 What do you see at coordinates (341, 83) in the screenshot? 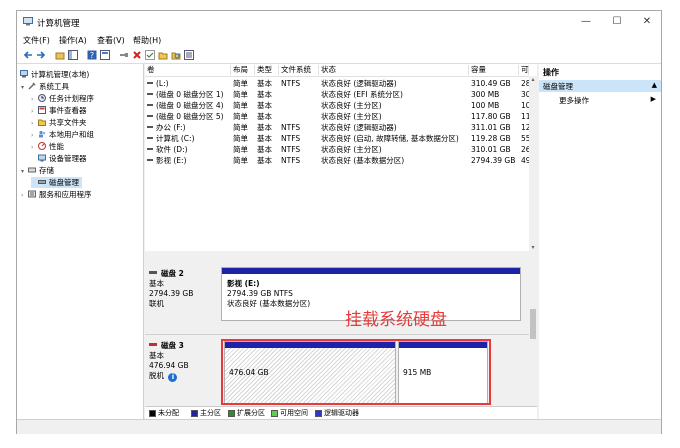
I see `volume-row: (L:)简单基本NTFS状态良好 (逻辑驱动器)310.49 GB283` at bounding box center [341, 83].